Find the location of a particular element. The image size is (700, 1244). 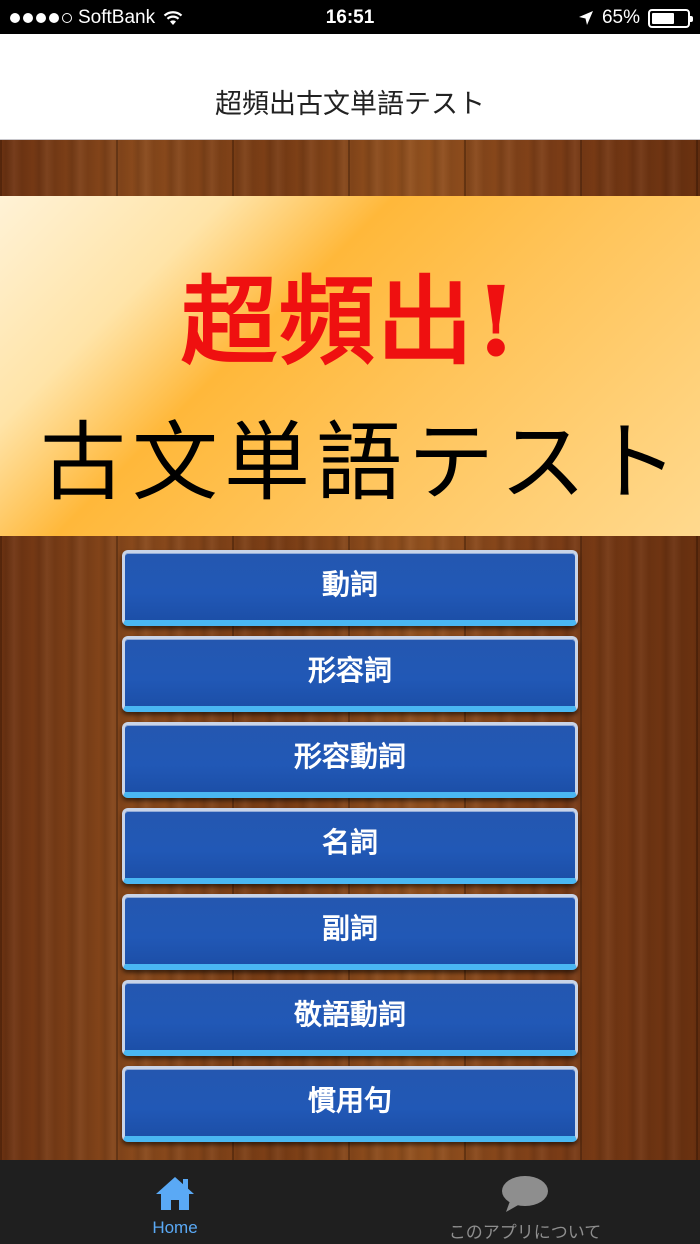

status-bar: SoftBank 16:51 65% is located at coordinates (350, 17).